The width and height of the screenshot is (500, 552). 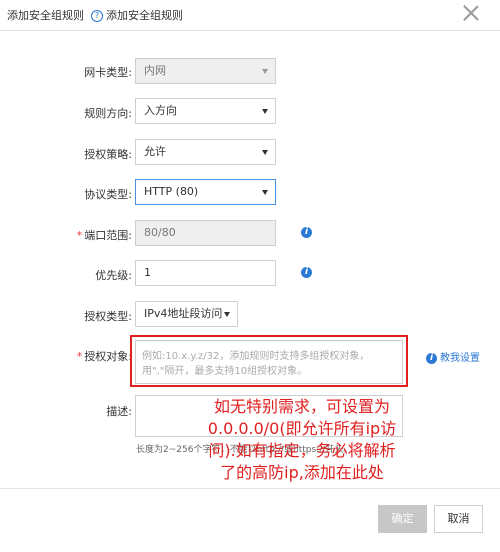 I want to click on cancel-button: 取消, so click(x=458, y=519).